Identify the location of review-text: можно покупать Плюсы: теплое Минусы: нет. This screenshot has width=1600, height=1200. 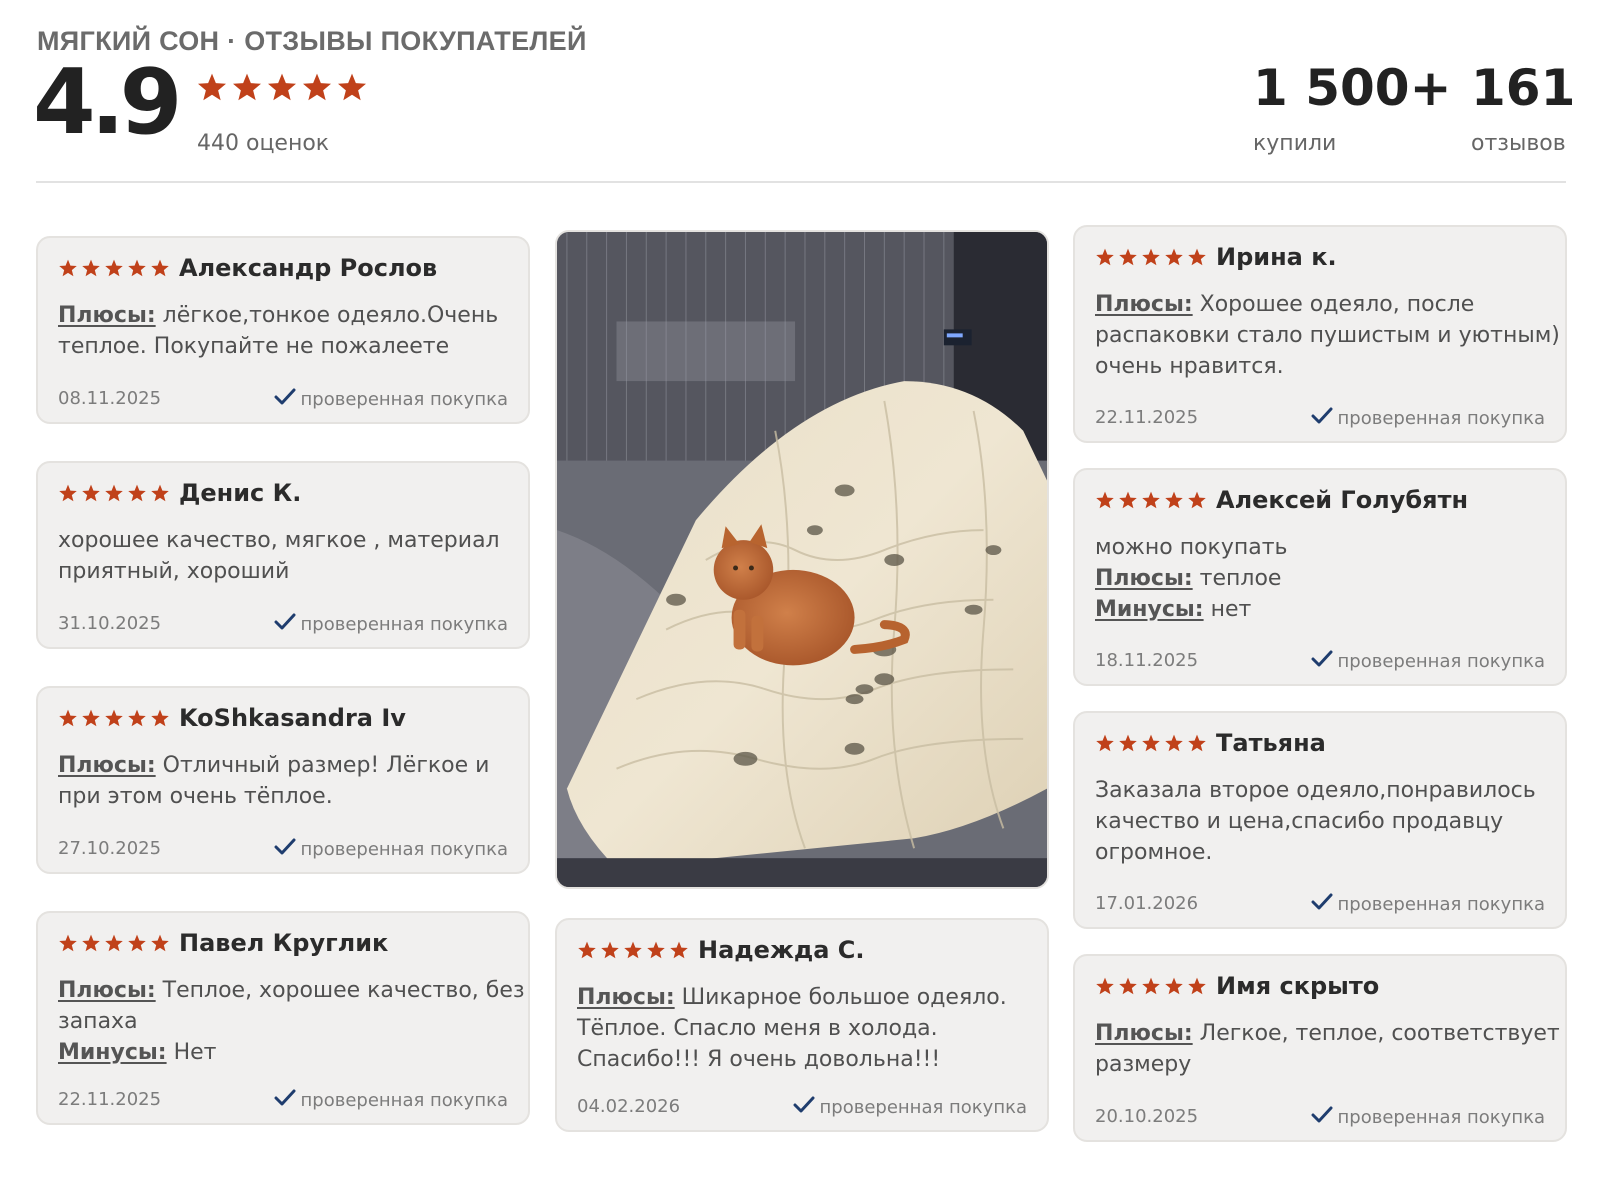
(1330, 578).